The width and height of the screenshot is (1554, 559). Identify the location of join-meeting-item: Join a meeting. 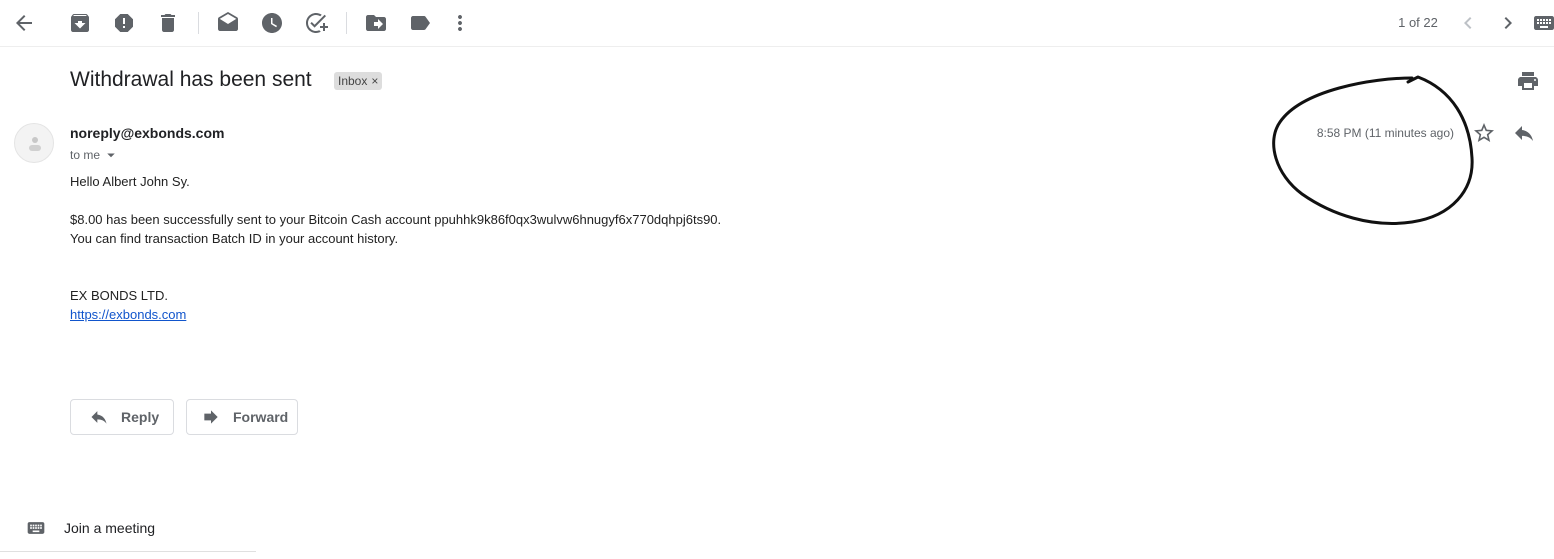
(90, 528).